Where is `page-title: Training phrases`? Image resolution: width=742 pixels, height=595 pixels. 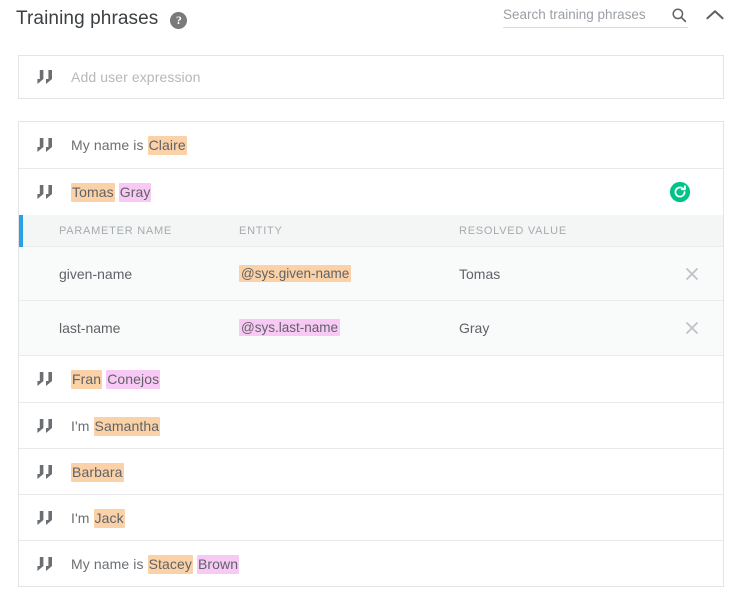 page-title: Training phrases is located at coordinates (87, 18).